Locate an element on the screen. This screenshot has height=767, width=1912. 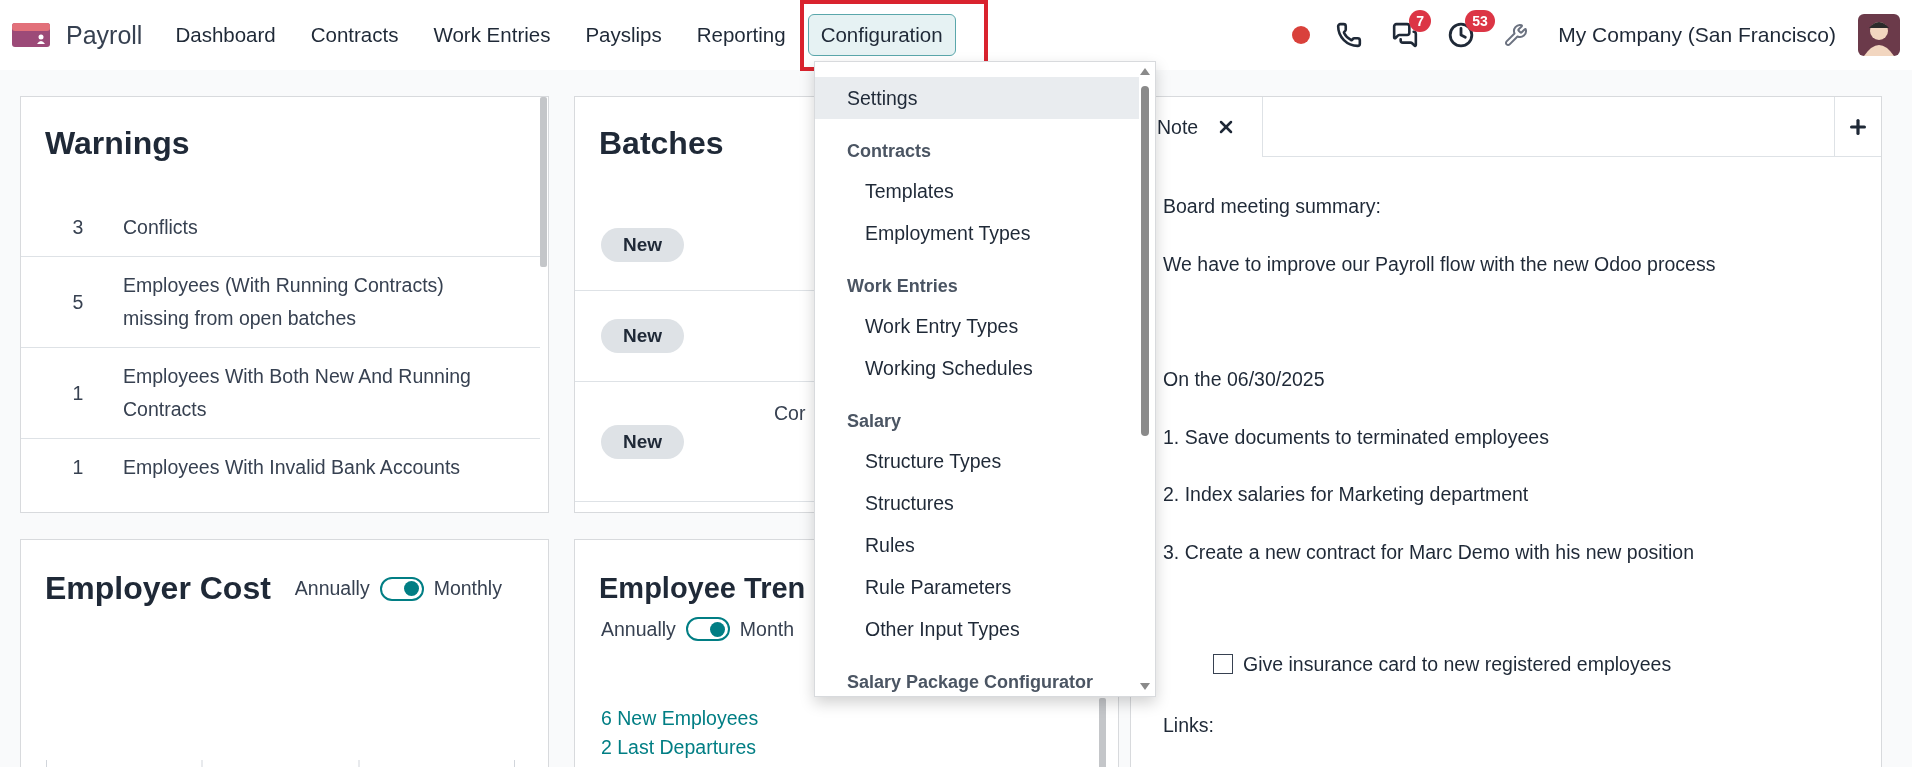
scrollbar is located at coordinates (543, 182).